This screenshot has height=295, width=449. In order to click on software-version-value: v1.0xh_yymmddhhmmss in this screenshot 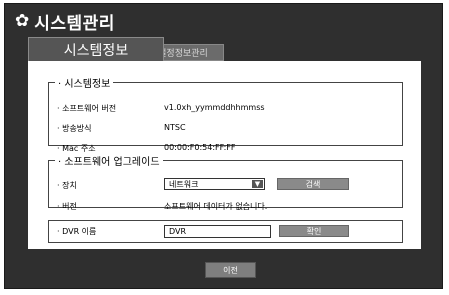, I will do `click(214, 107)`.